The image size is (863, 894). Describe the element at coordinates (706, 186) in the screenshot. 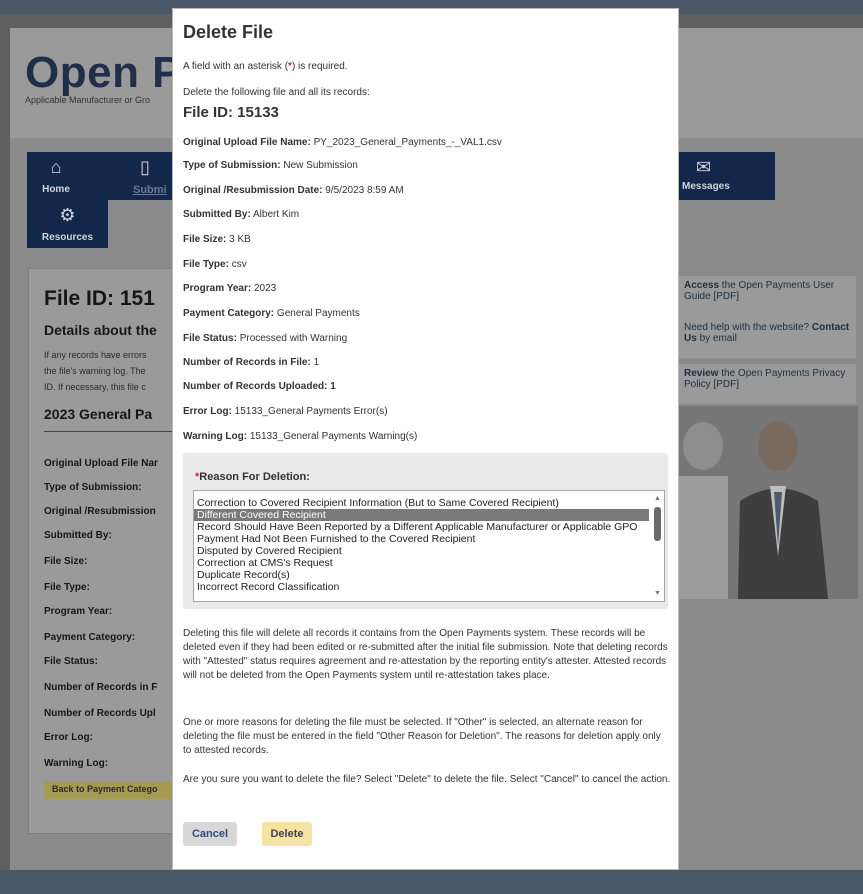

I see `nav-messages-label: Messages` at that location.